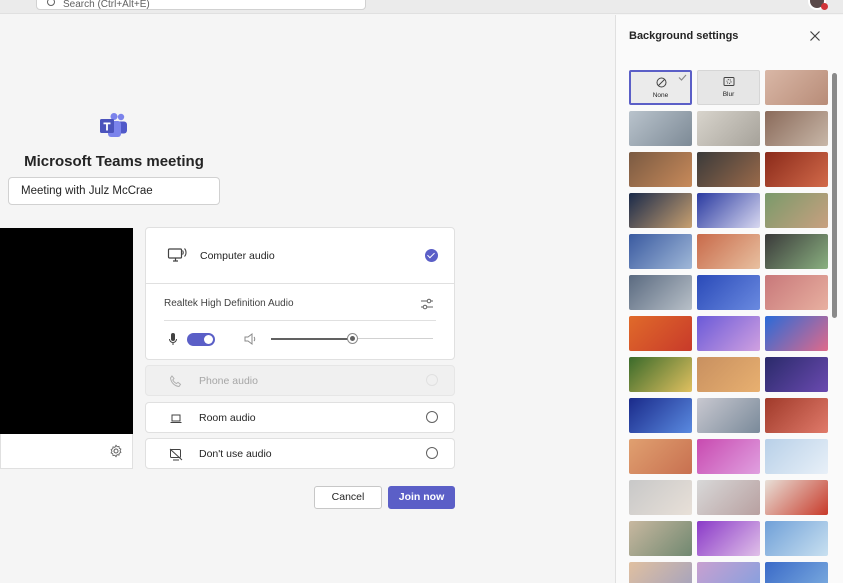 This screenshot has height=583, width=843. I want to click on search-icon, so click(51, 3).